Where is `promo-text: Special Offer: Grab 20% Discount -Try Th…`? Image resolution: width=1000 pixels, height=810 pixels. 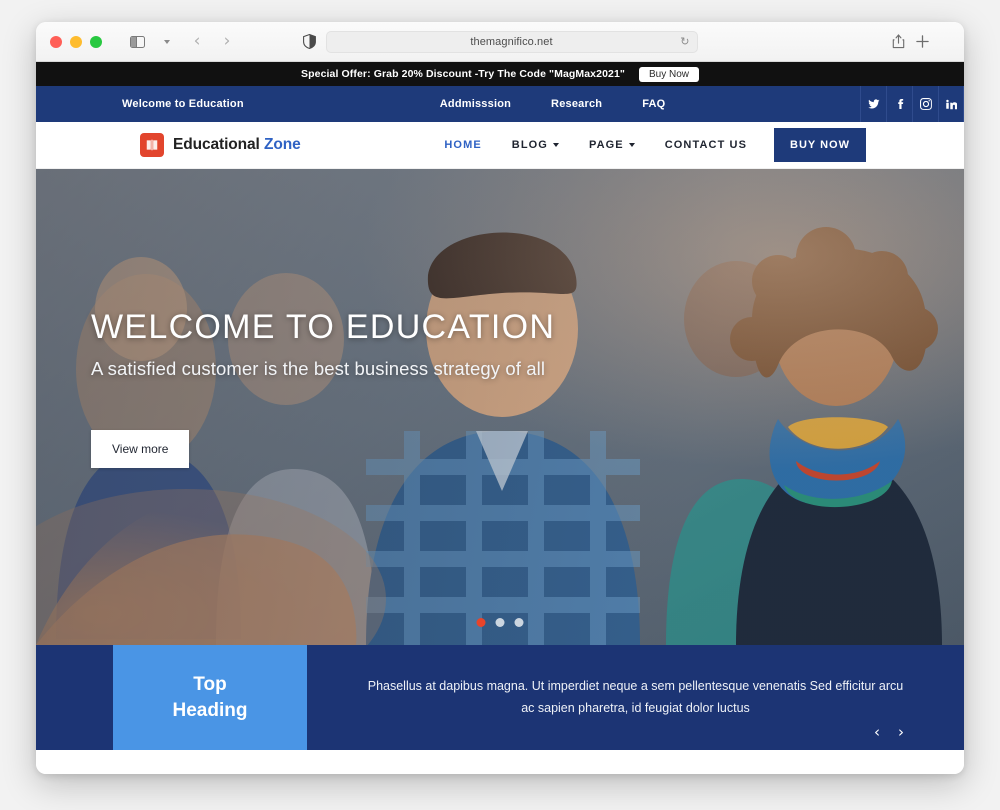
promo-text: Special Offer: Grab 20% Discount -Try Th… is located at coordinates (463, 74).